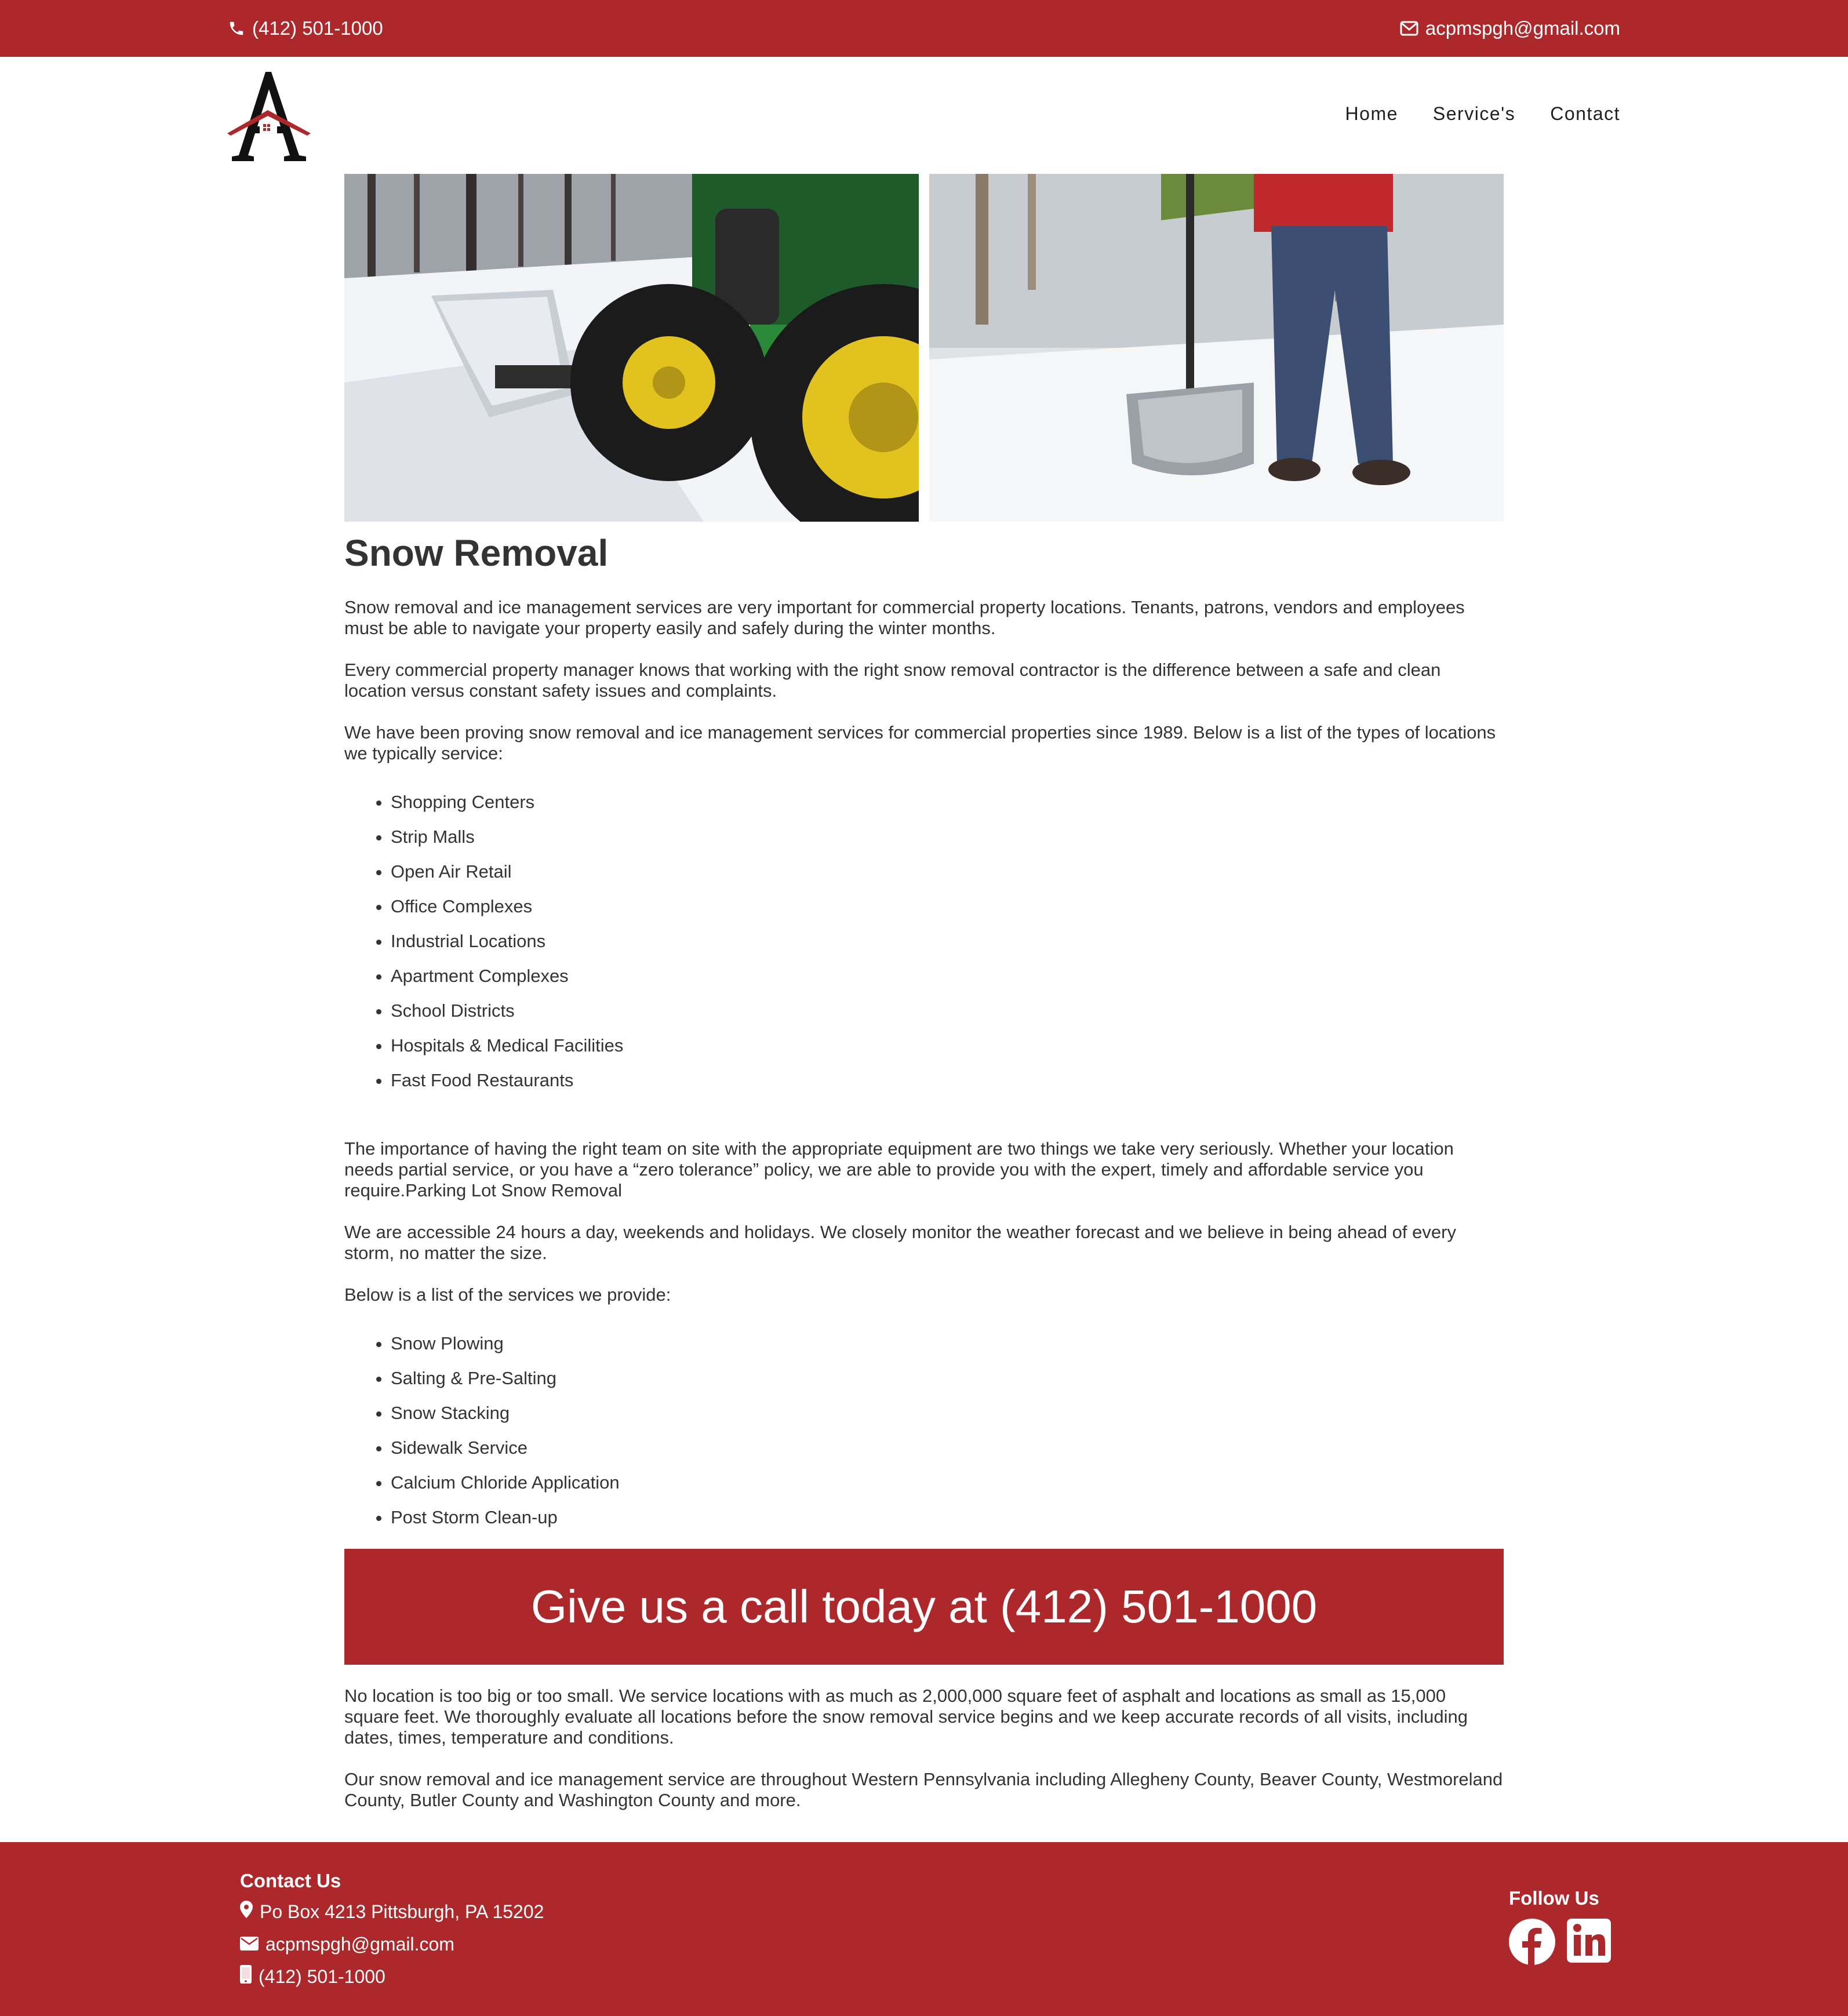 The height and width of the screenshot is (2016, 1848). I want to click on map-pin-icon, so click(246, 1912).